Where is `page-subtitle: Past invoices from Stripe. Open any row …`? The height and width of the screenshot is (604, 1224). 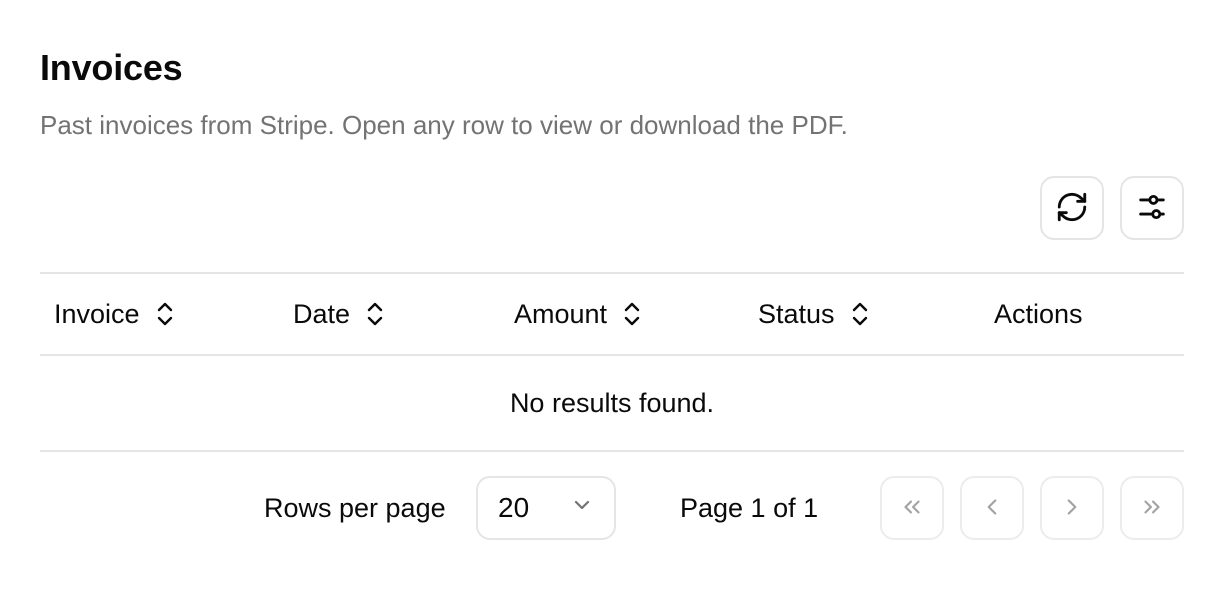
page-subtitle: Past invoices from Stripe. Open any row … is located at coordinates (444, 125).